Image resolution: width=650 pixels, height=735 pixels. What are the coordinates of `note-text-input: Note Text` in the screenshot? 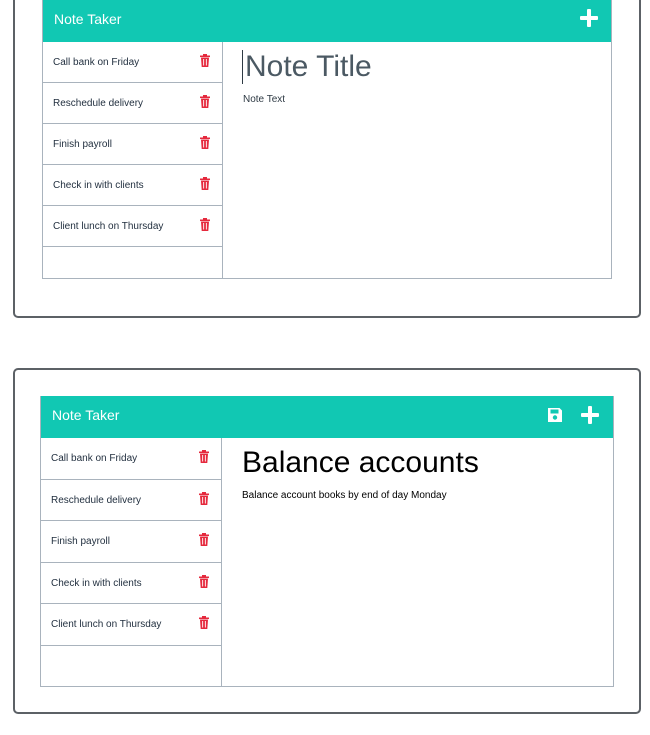 It's located at (264, 99).